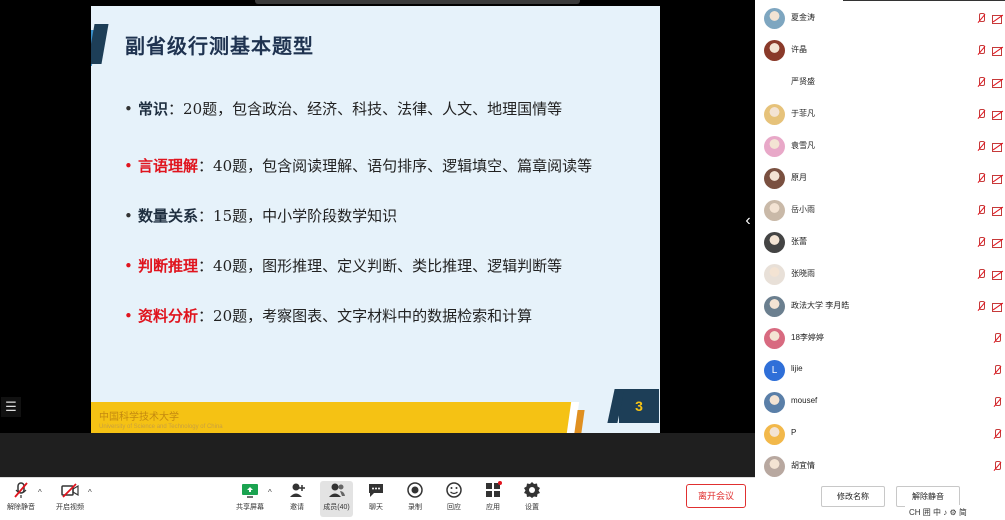  What do you see at coordinates (794, 432) in the screenshot?
I see `participant-name: P` at bounding box center [794, 432].